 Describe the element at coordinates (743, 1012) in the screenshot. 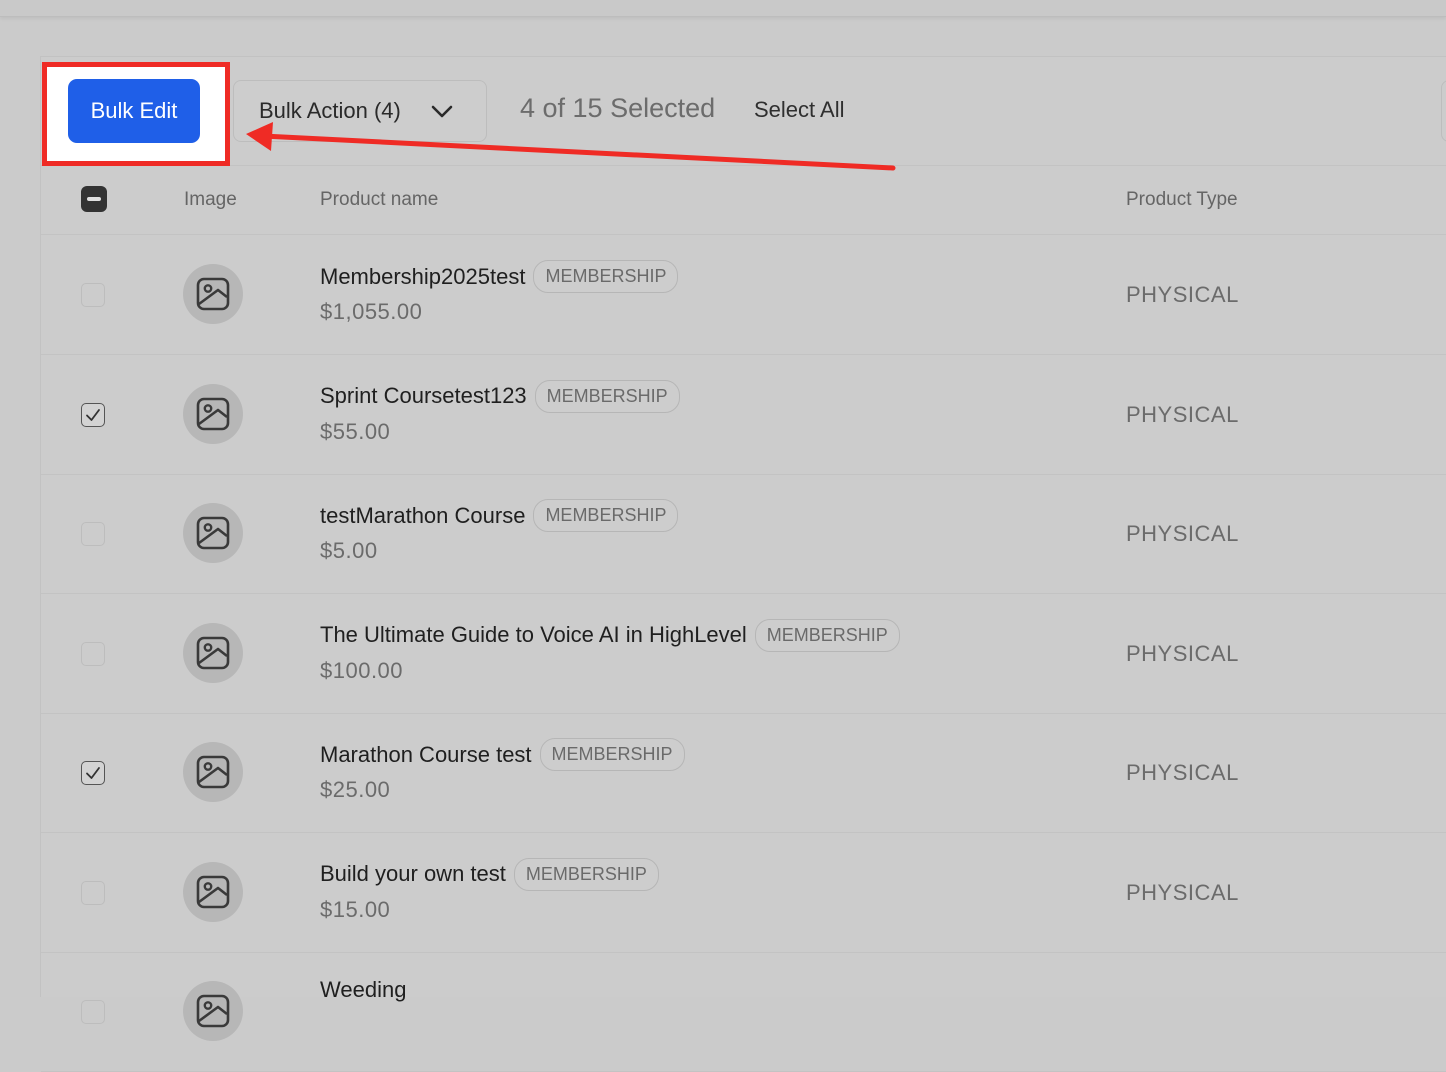

I see `table-row: Weeding` at that location.